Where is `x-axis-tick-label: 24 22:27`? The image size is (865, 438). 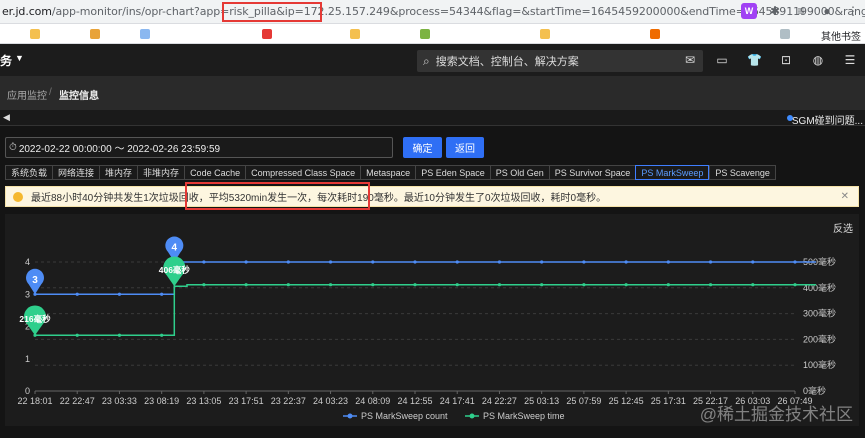
x-axis-tick-label: 24 22:27 is located at coordinates (499, 401).